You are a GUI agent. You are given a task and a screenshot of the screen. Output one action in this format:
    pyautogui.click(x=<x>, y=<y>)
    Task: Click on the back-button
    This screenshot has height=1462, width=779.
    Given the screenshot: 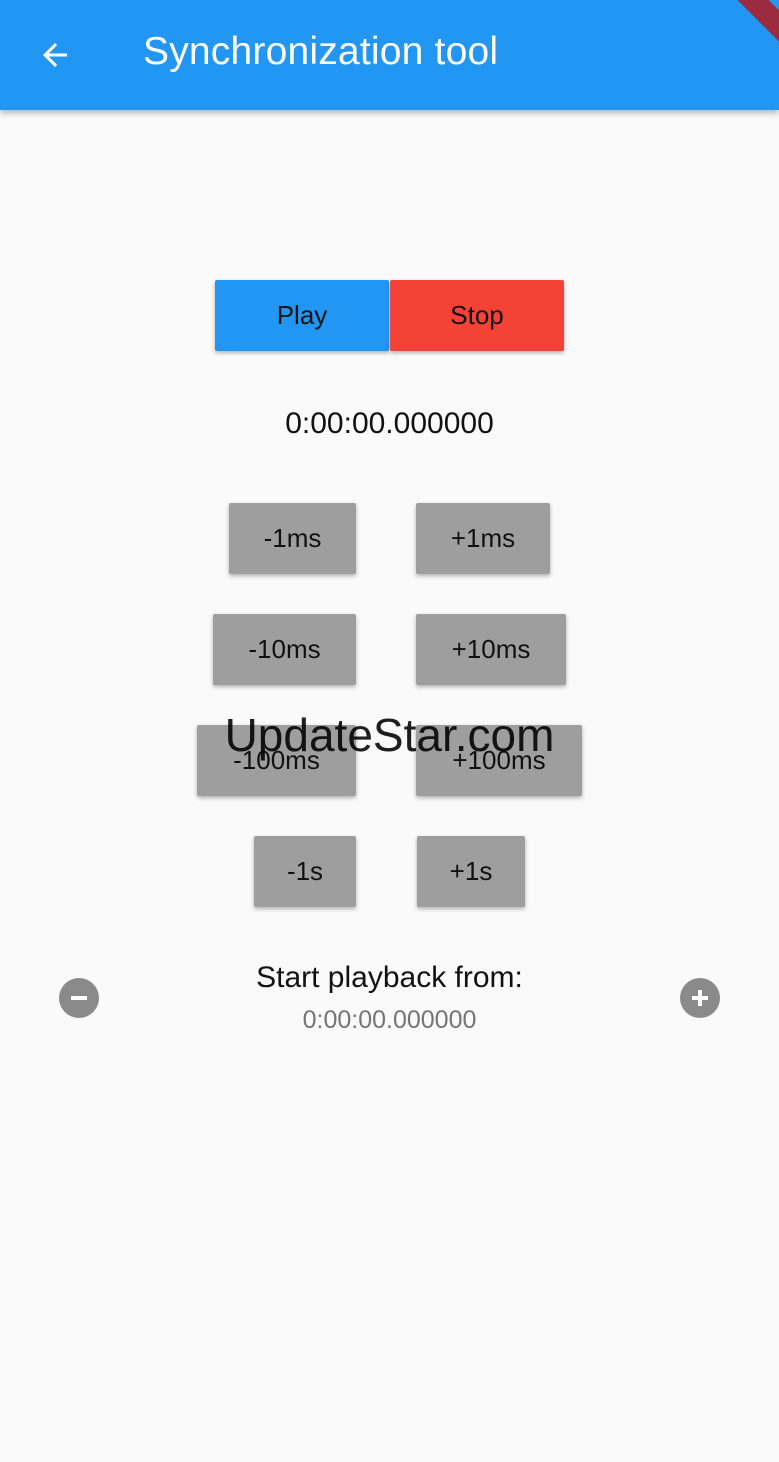 What is the action you would take?
    pyautogui.click(x=55, y=55)
    